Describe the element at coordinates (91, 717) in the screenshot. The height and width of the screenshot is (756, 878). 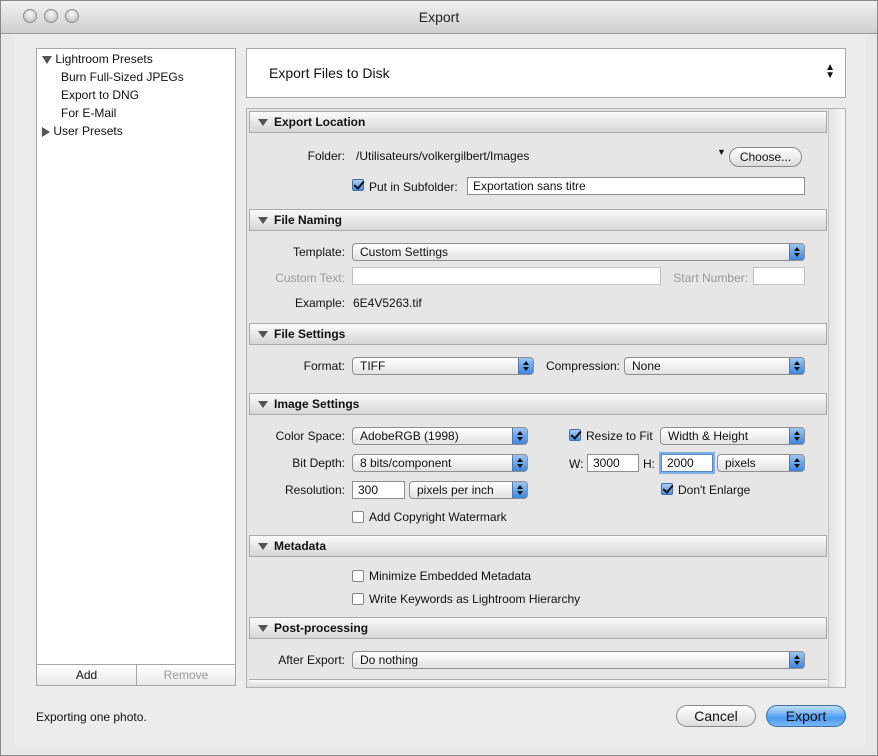
I see `status-text: Exporting one photo.` at that location.